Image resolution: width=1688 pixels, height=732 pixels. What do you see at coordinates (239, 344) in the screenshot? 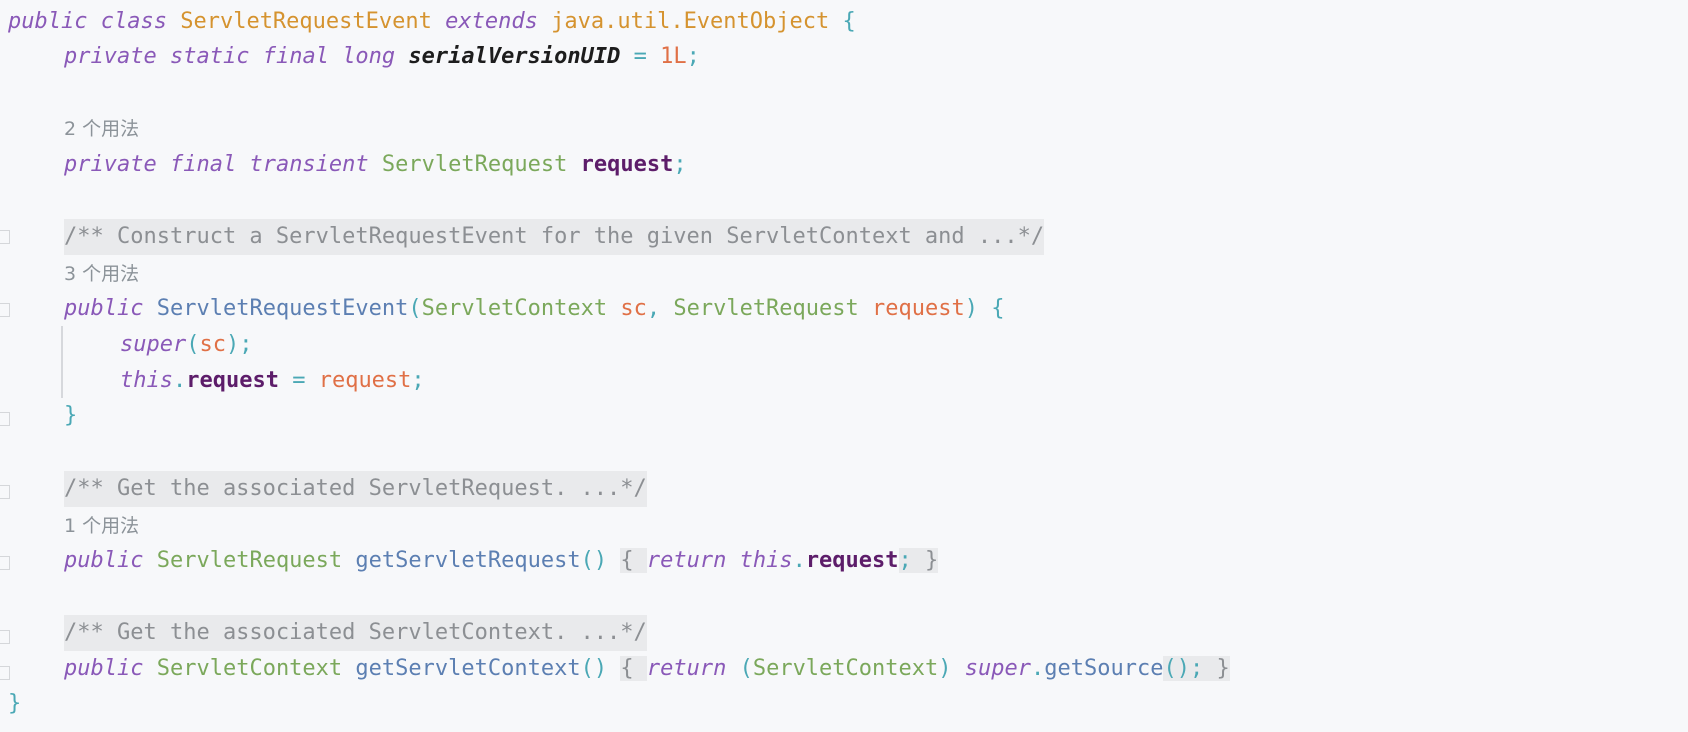
I see `paren: );` at bounding box center [239, 344].